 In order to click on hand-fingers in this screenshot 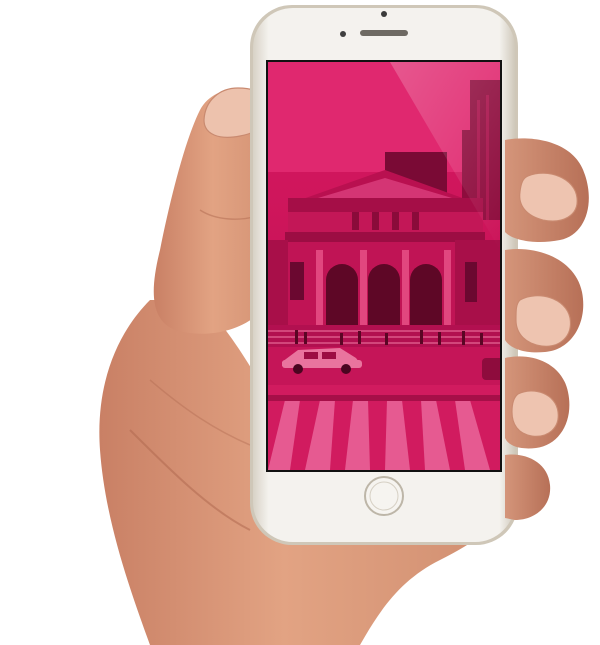, I will do `click(547, 329)`.